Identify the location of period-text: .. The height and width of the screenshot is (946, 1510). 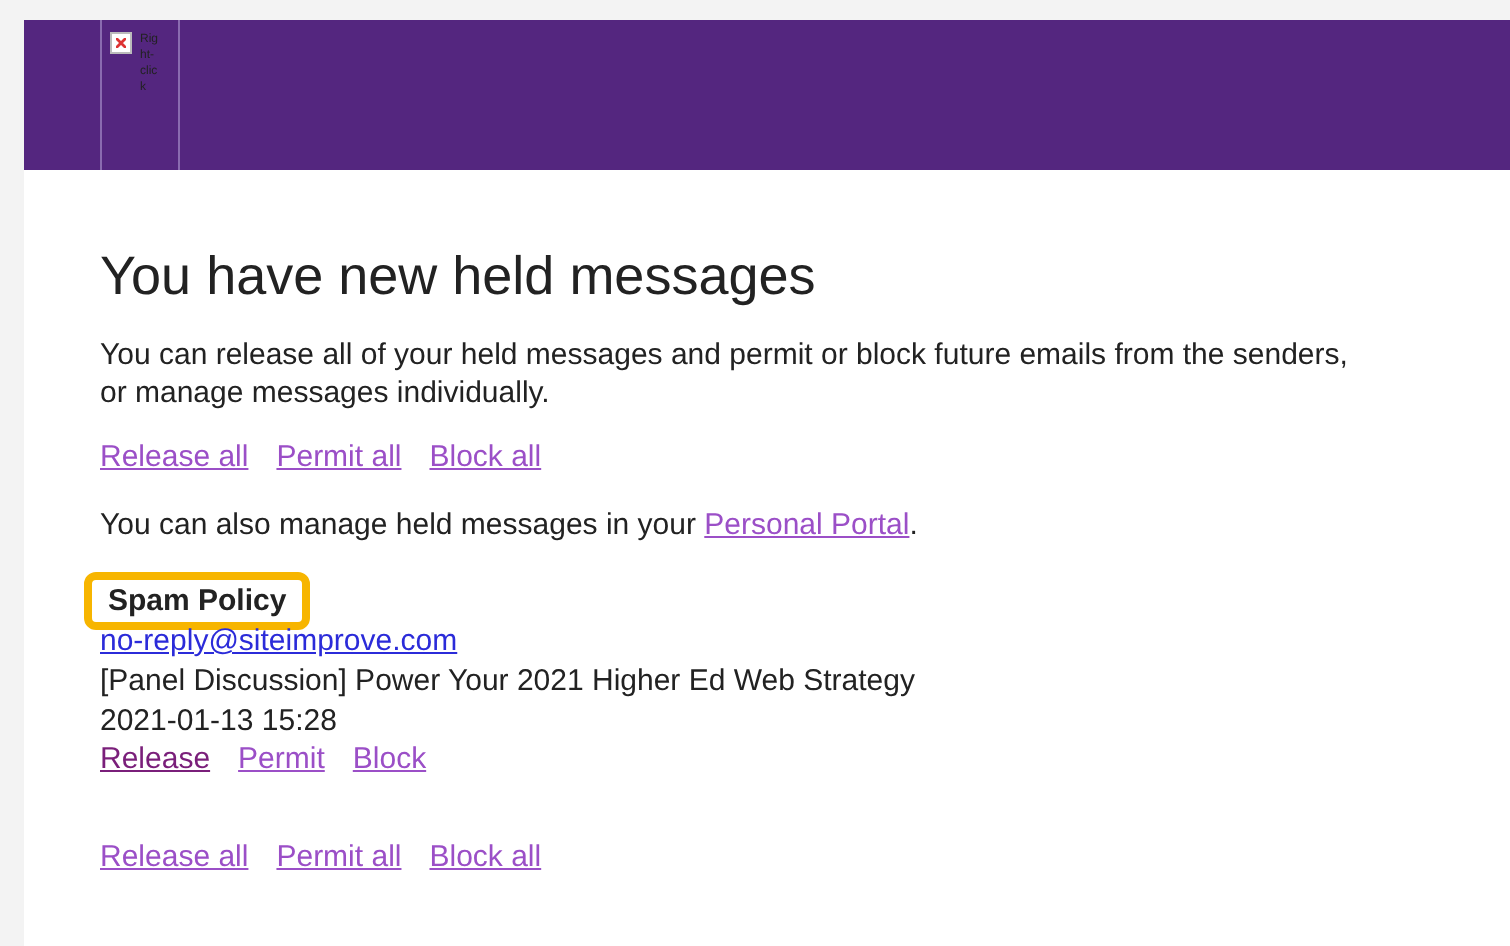
(913, 525).